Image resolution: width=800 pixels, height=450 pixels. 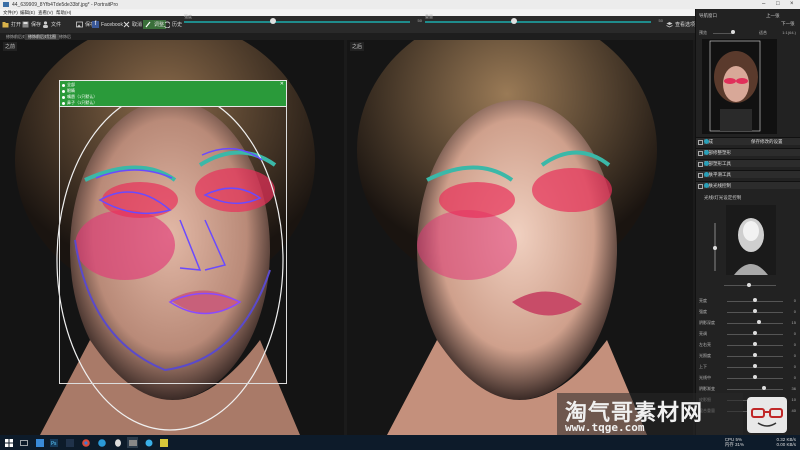 What do you see at coordinates (31, 24) in the screenshot?
I see `save-button: 保存` at bounding box center [31, 24].